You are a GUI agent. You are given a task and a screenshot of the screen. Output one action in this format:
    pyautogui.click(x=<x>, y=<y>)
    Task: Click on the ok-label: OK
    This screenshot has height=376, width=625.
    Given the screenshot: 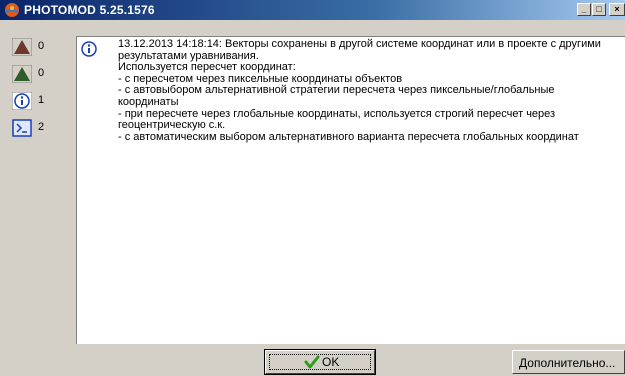 What is the action you would take?
    pyautogui.click(x=331, y=362)
    